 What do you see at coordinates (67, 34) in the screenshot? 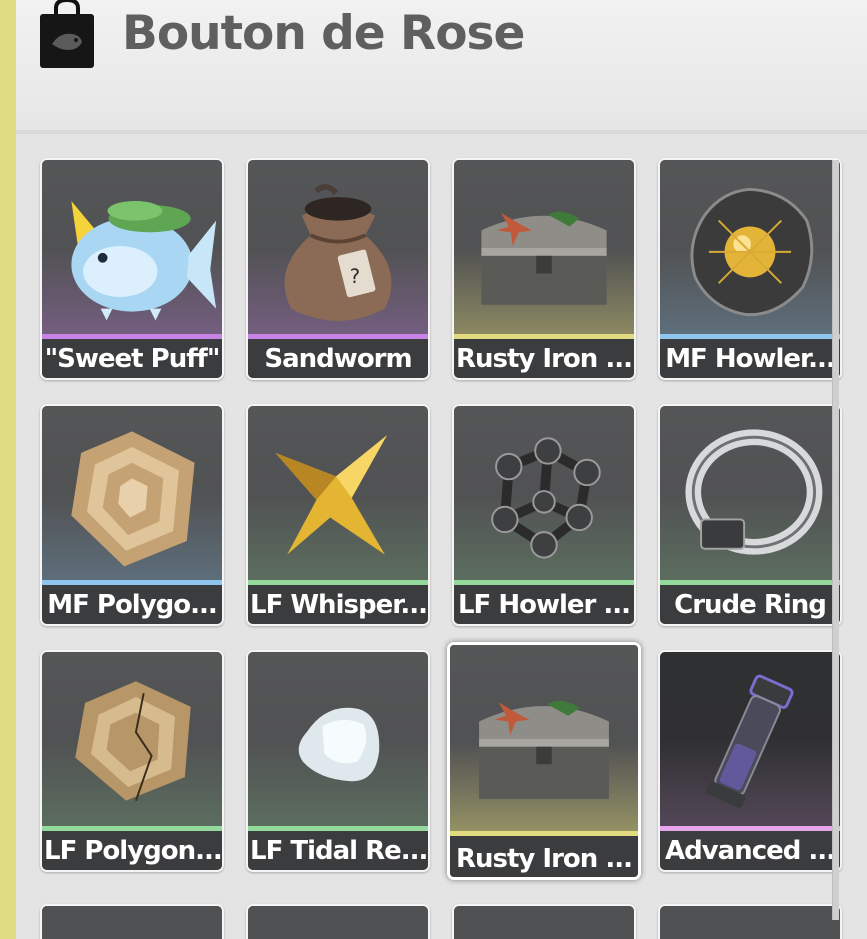
I see `shopping-bag-icon` at bounding box center [67, 34].